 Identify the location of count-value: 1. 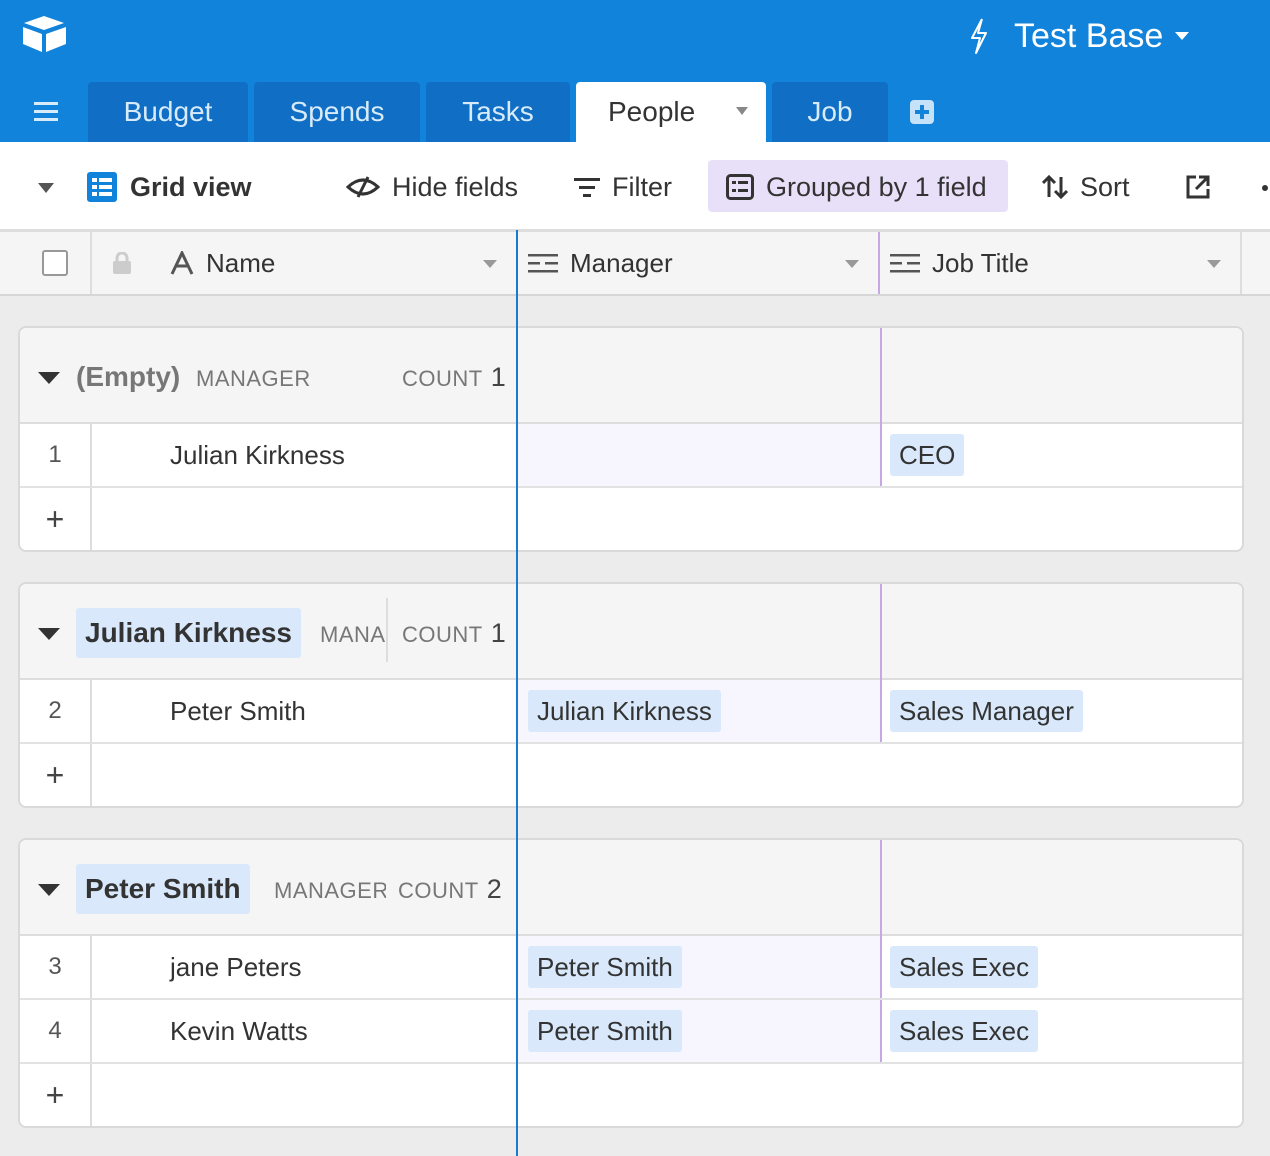
(498, 377).